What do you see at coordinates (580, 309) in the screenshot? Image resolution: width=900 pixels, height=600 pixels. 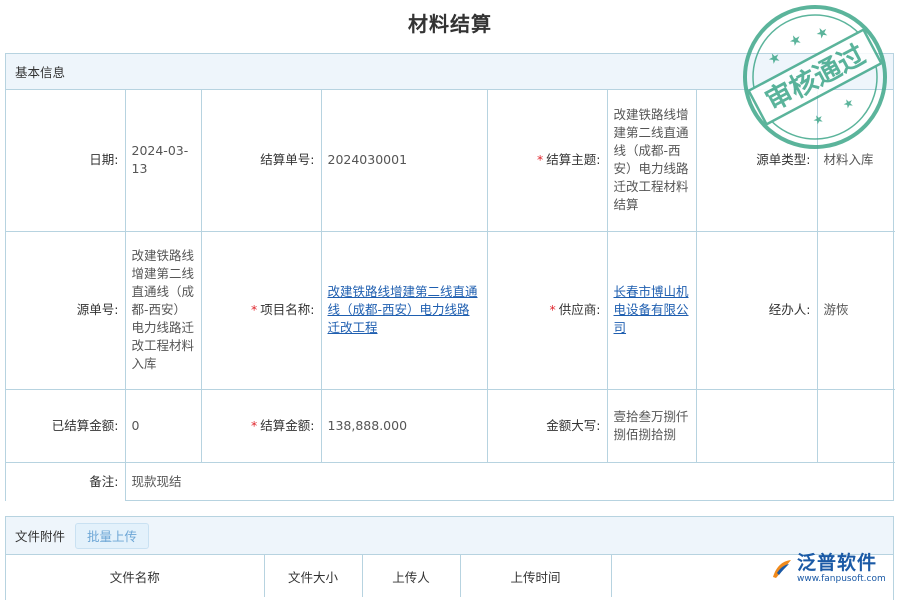 I see `supplier-label: 供应商:` at bounding box center [580, 309].